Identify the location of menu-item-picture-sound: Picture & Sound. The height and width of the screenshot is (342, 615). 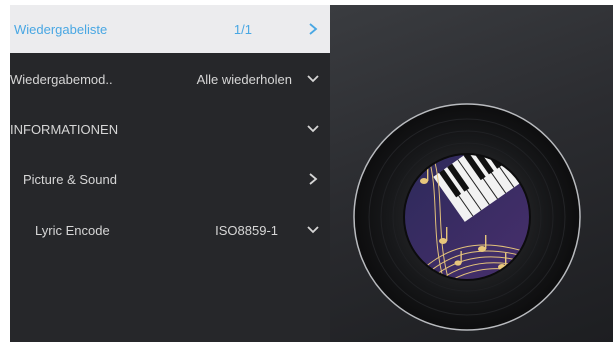
(170, 179).